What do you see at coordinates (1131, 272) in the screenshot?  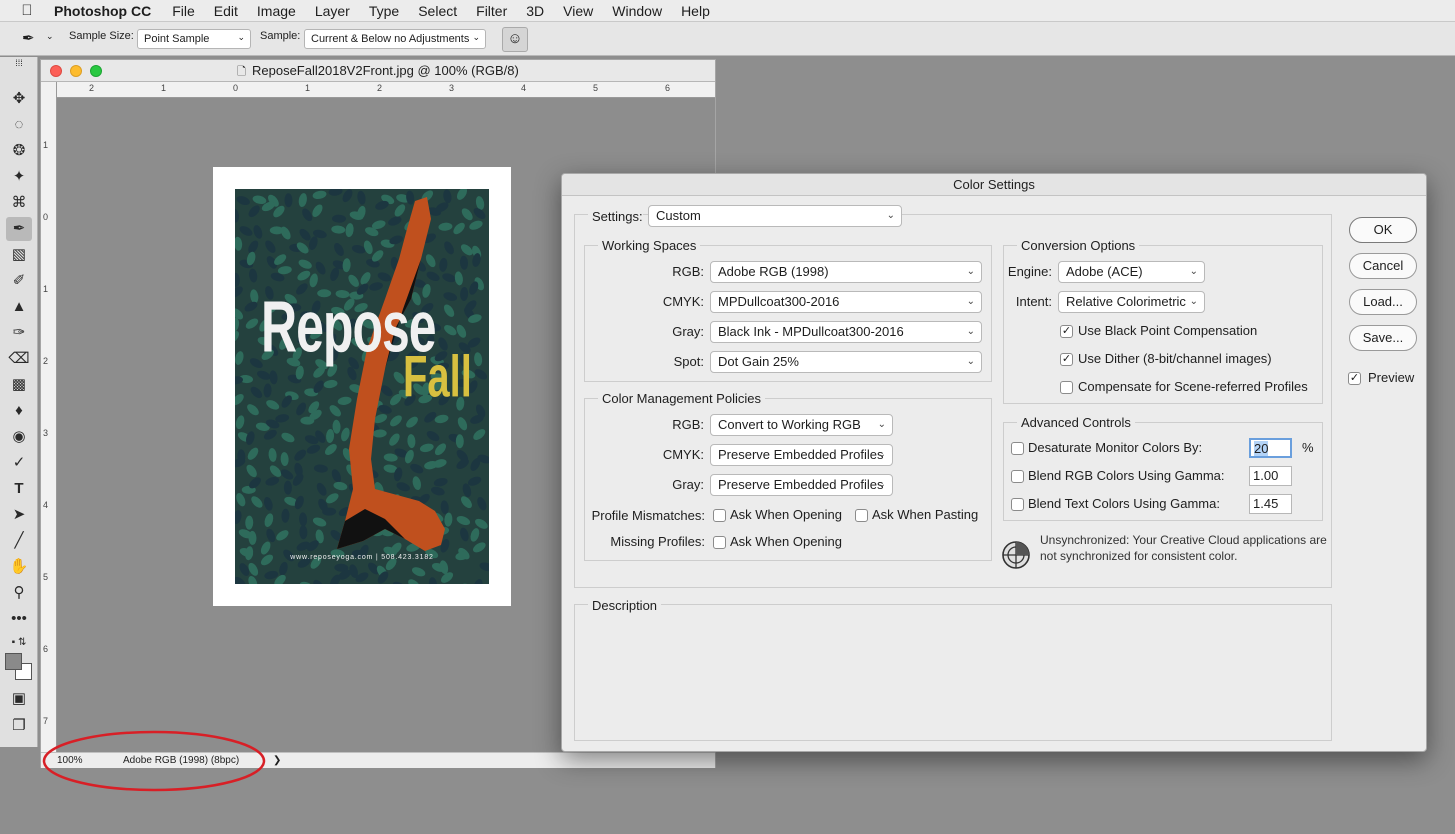 I see `engine-select: Adobe (ACE) ⌄` at bounding box center [1131, 272].